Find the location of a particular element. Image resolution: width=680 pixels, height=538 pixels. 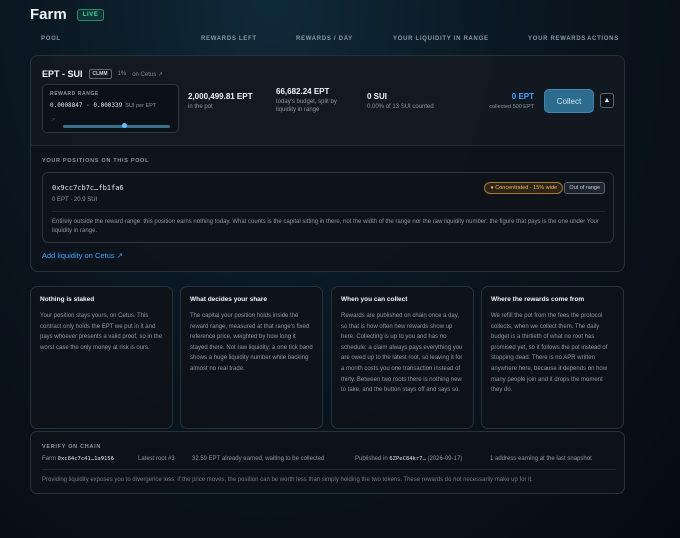

farm-address-link: 0xc84c7c41…1a9156 is located at coordinates (86, 459).